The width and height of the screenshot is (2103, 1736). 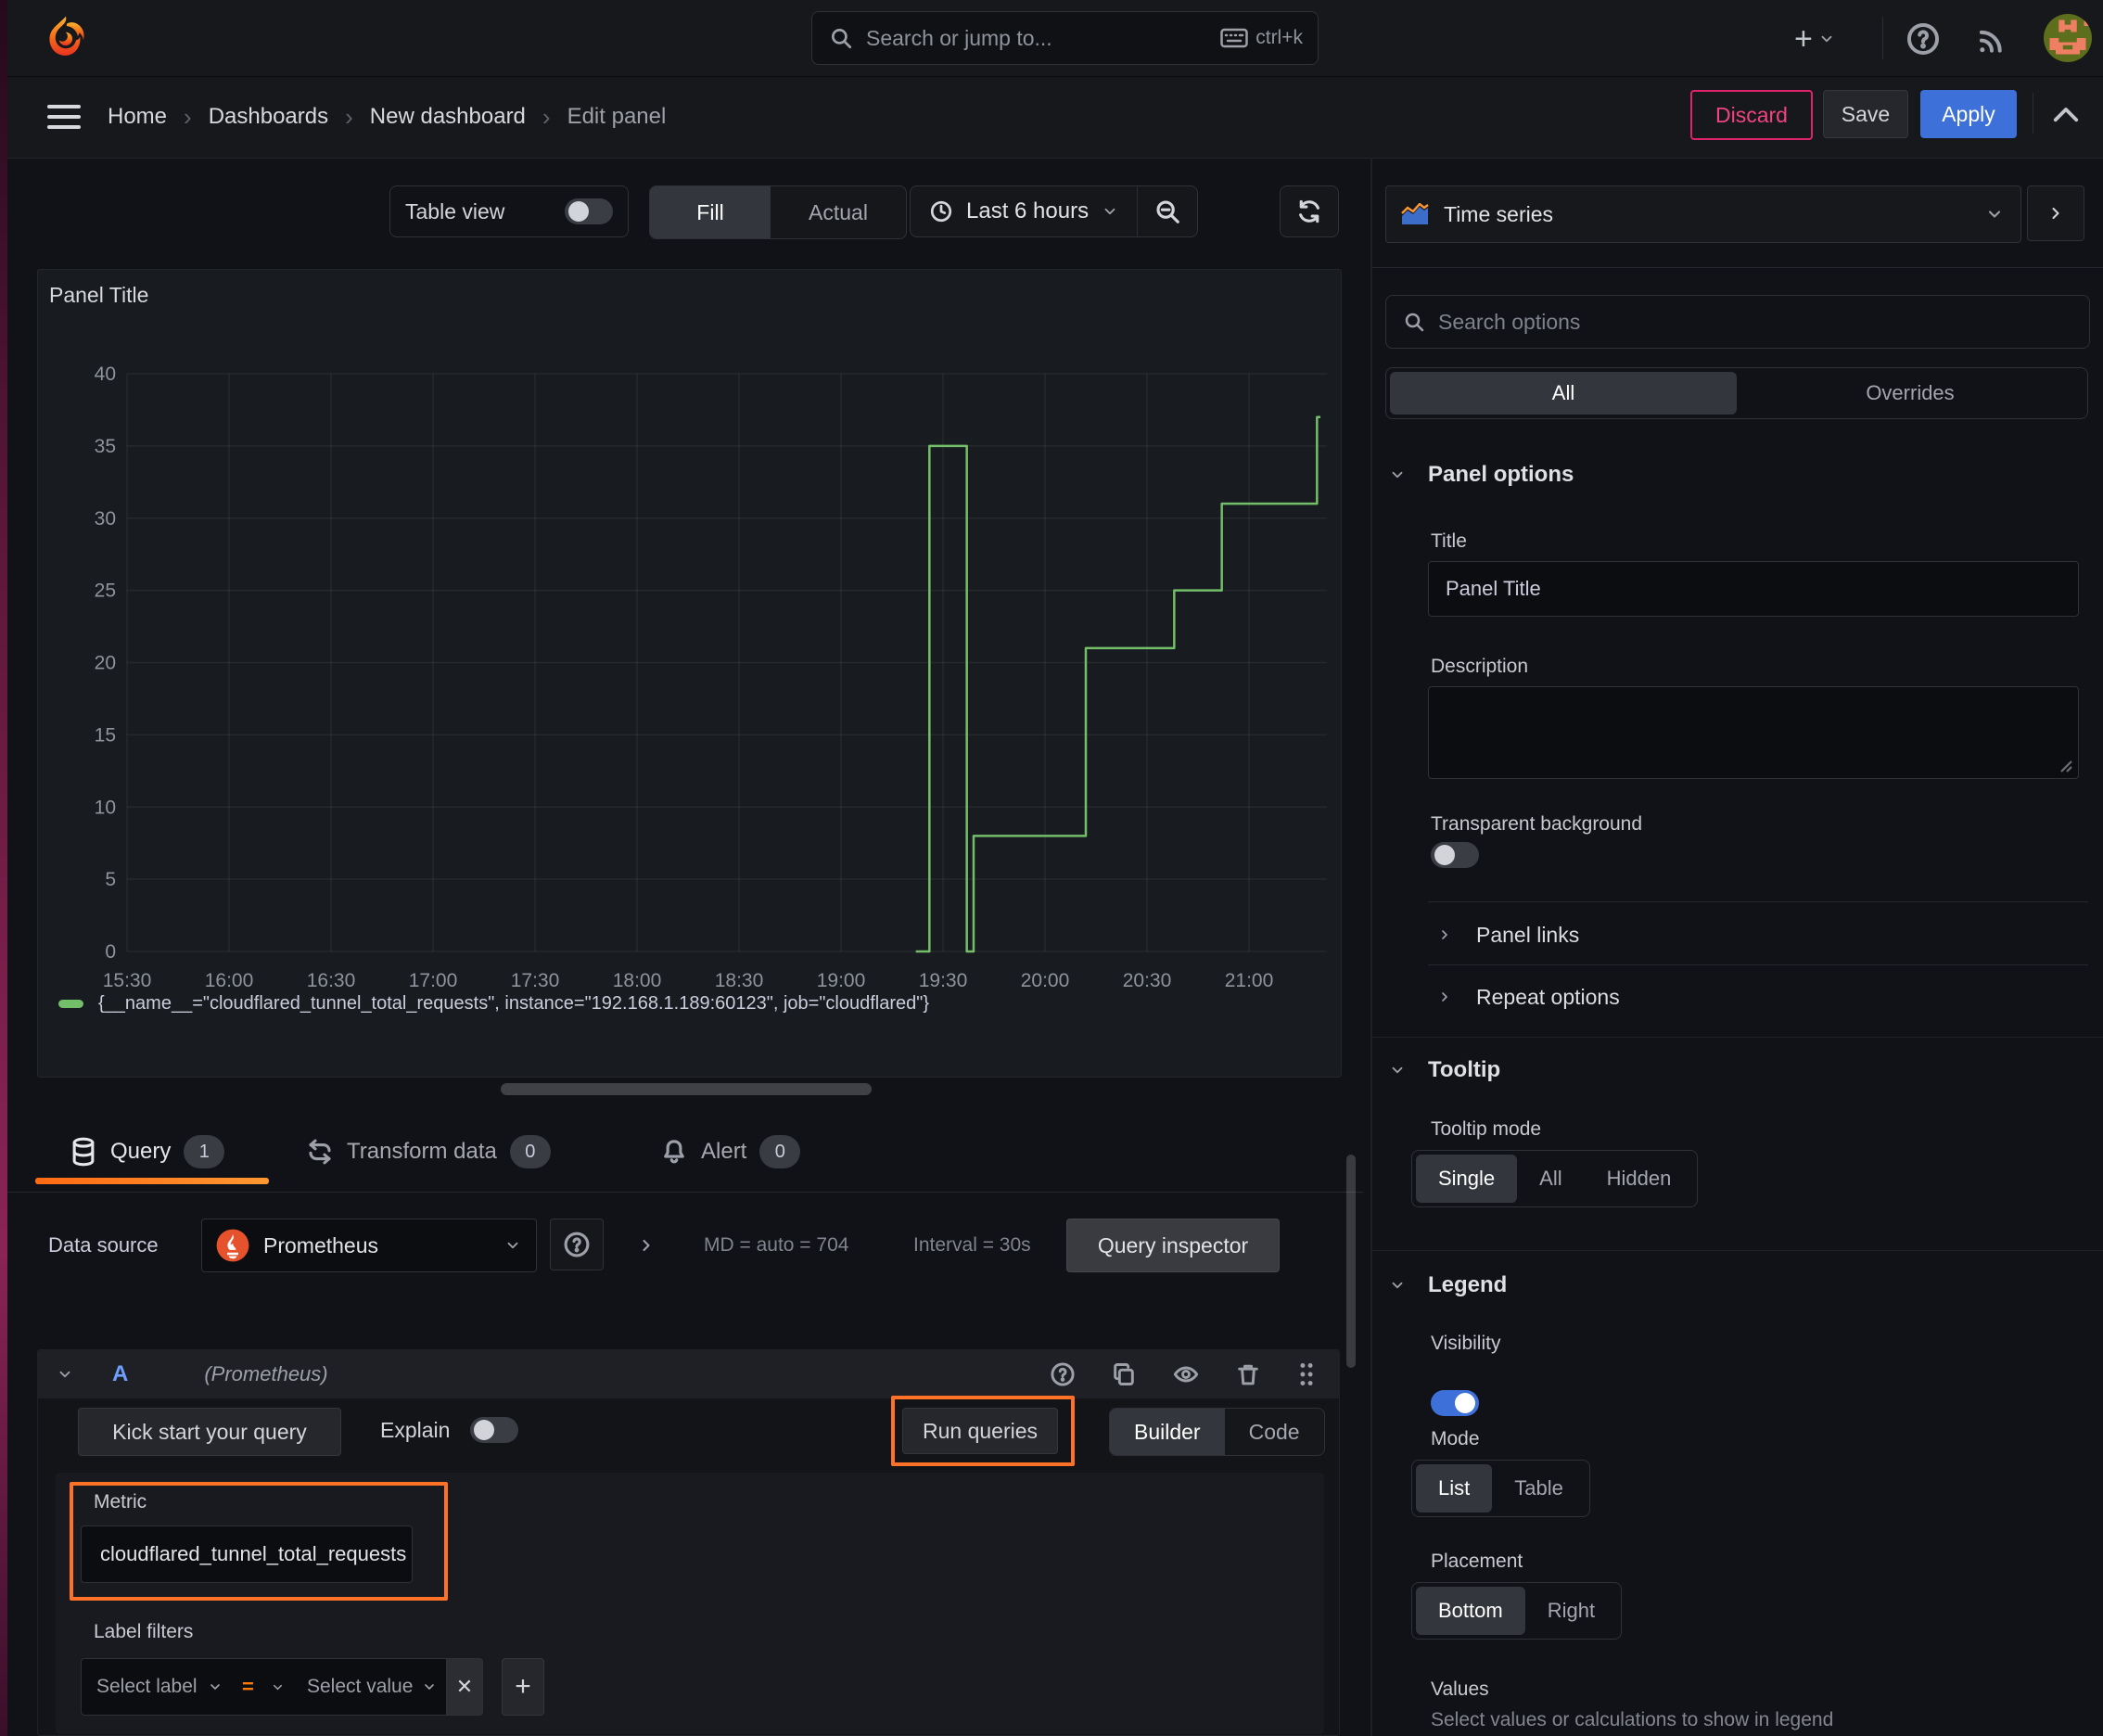 I want to click on title-input: Panel Title, so click(x=1753, y=589).